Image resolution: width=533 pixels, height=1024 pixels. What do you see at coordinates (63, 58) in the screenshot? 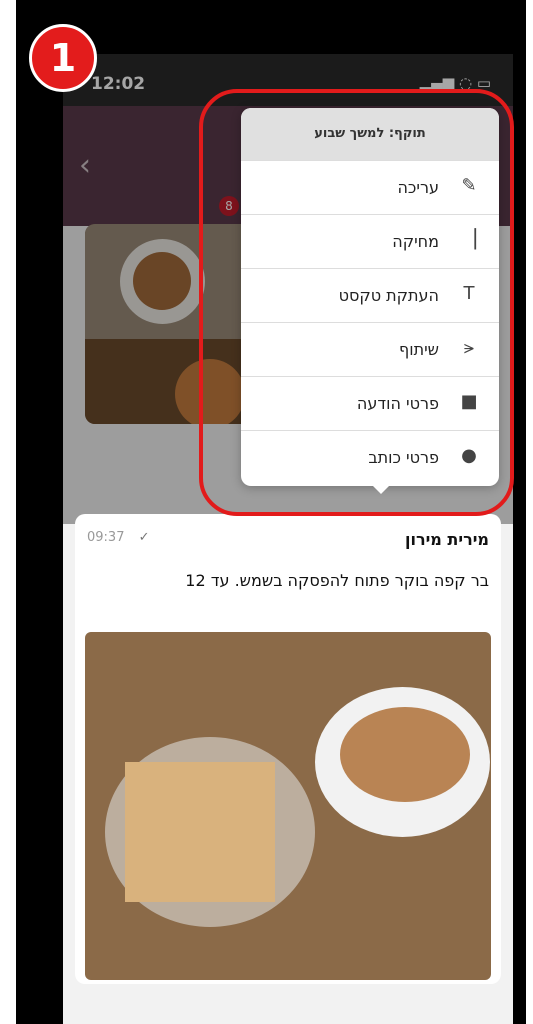
I see `step-number-marker: 1` at bounding box center [63, 58].